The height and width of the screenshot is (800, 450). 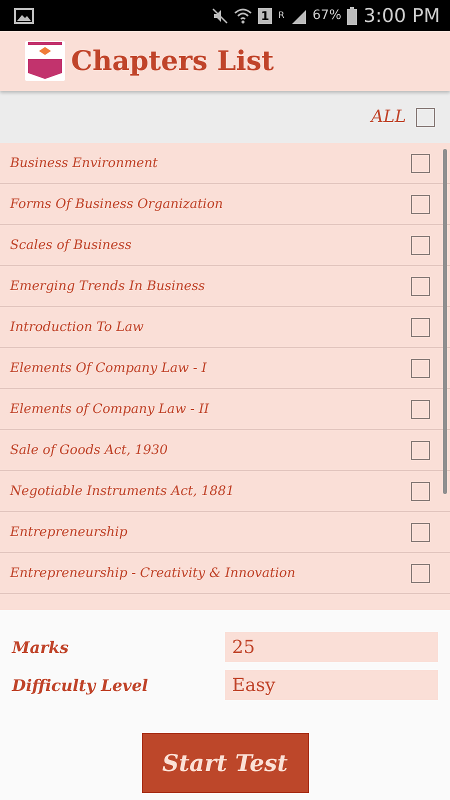 I want to click on chapter-title: Elements of Company Law - II, so click(x=110, y=409).